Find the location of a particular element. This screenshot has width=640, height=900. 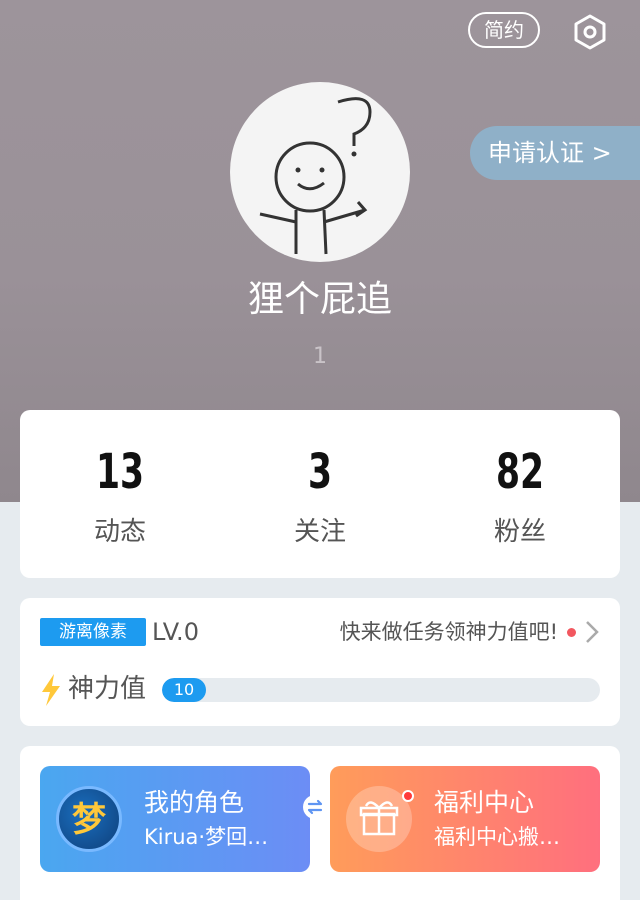

level-card: 游离像素 LV.0 快来做任务领神力值吧! 神力值 10 is located at coordinates (320, 662).